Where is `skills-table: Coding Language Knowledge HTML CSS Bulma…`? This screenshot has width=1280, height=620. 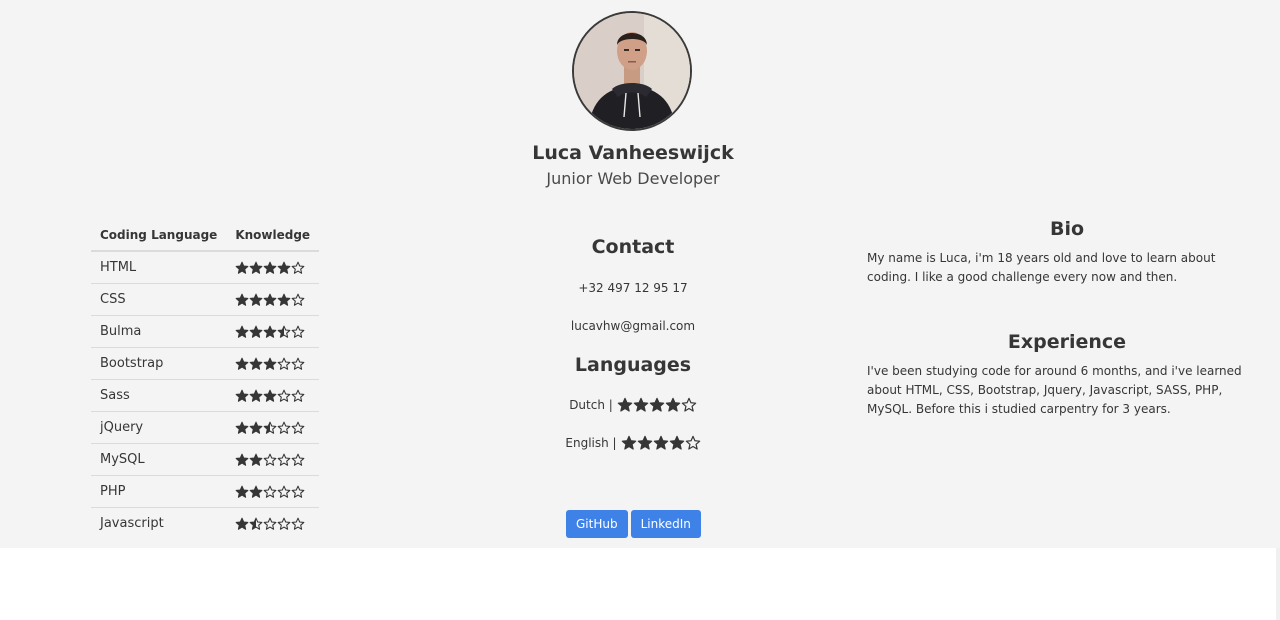
skills-table: Coding Language Knowledge HTML CSS Bulma… is located at coordinates (205, 380).